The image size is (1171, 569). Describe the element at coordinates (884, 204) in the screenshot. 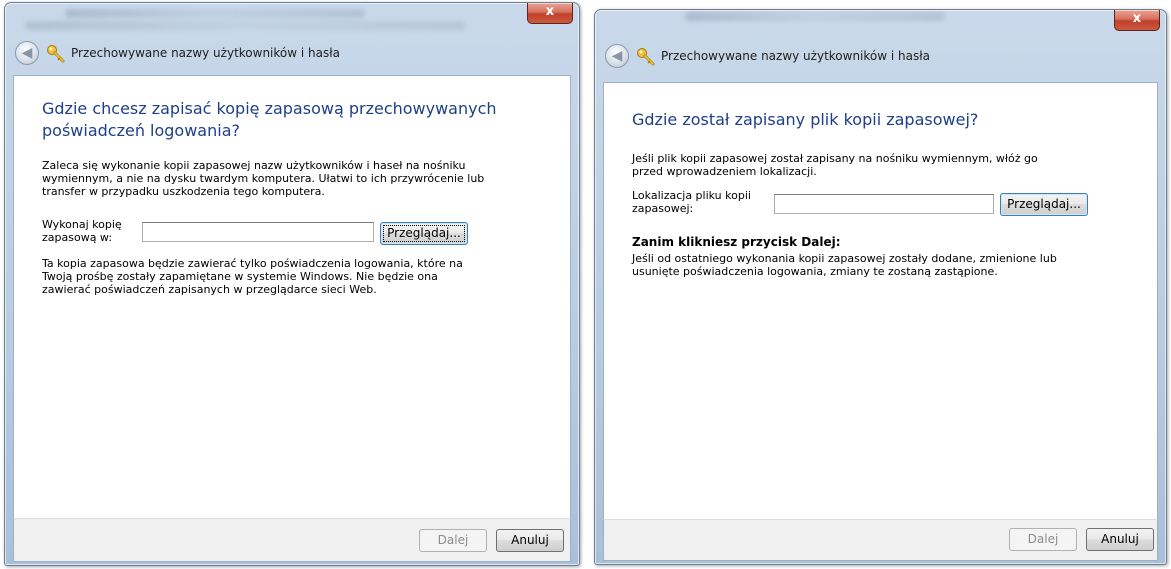

I see `backup-file-location-input` at that location.